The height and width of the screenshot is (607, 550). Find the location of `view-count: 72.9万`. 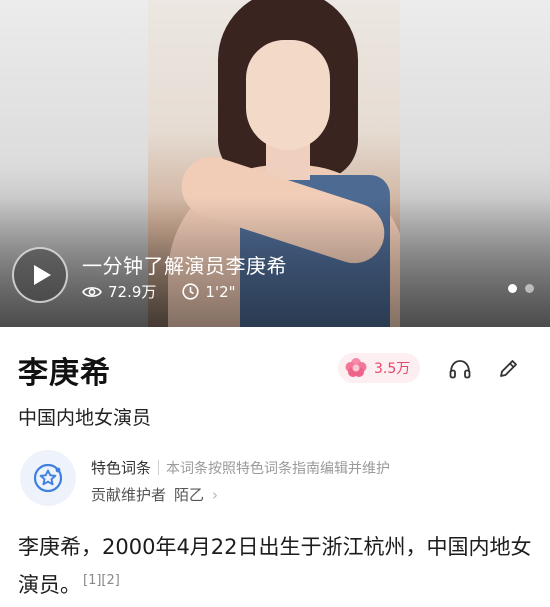

view-count: 72.9万 is located at coordinates (119, 291).